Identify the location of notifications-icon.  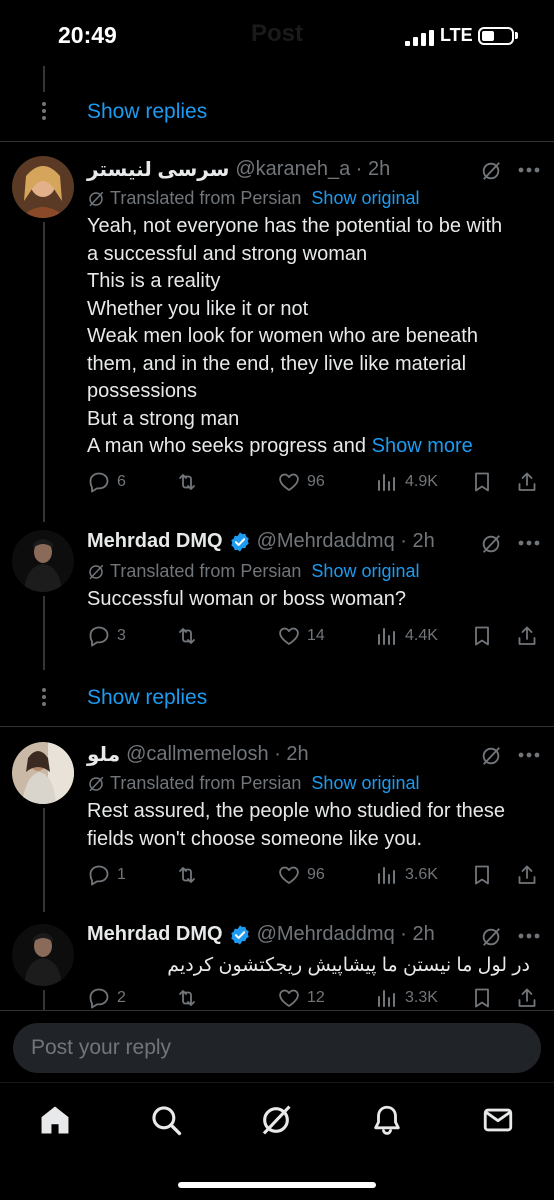
(387, 1120).